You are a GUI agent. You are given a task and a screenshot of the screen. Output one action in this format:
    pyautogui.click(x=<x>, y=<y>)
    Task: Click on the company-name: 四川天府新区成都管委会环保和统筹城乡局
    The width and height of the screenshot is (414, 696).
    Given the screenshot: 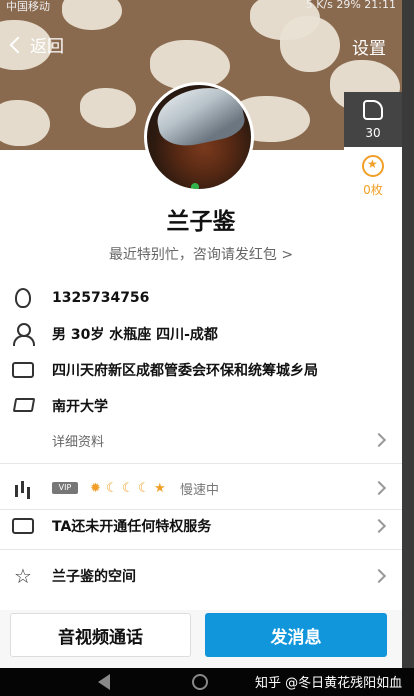 What is the action you would take?
    pyautogui.click(x=185, y=371)
    